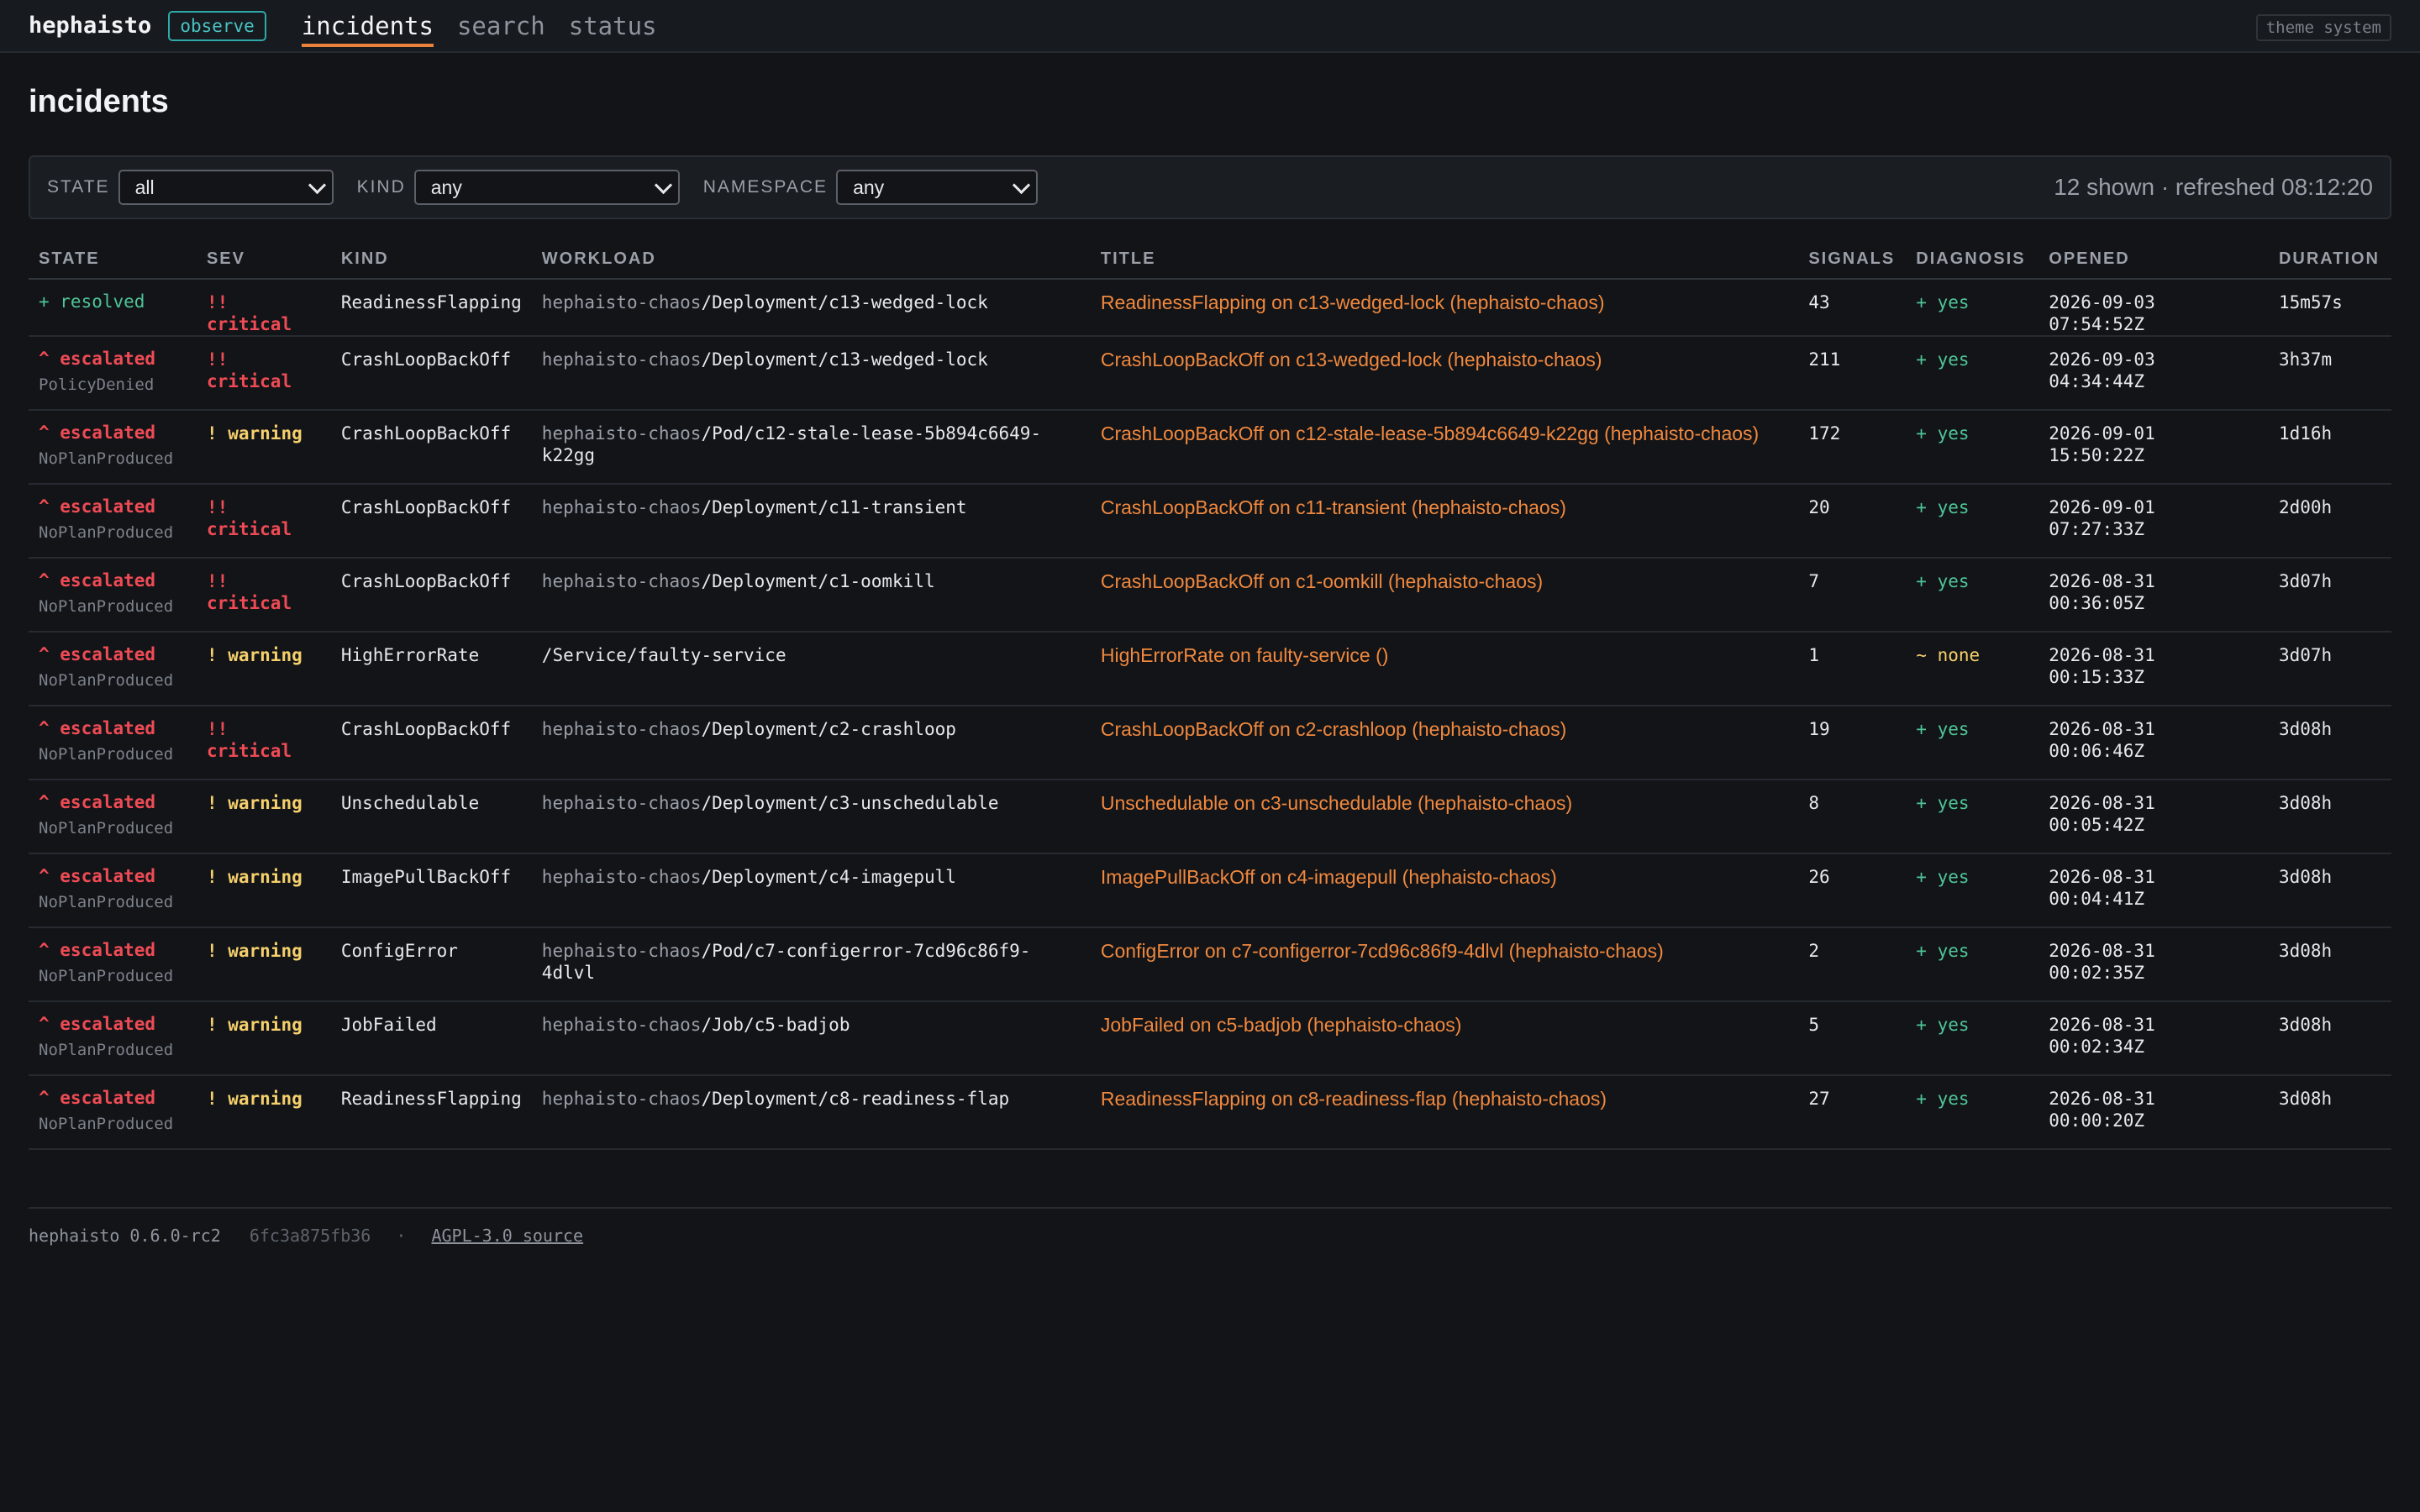 This screenshot has width=2420, height=1512. I want to click on signals-count: 7, so click(1813, 581).